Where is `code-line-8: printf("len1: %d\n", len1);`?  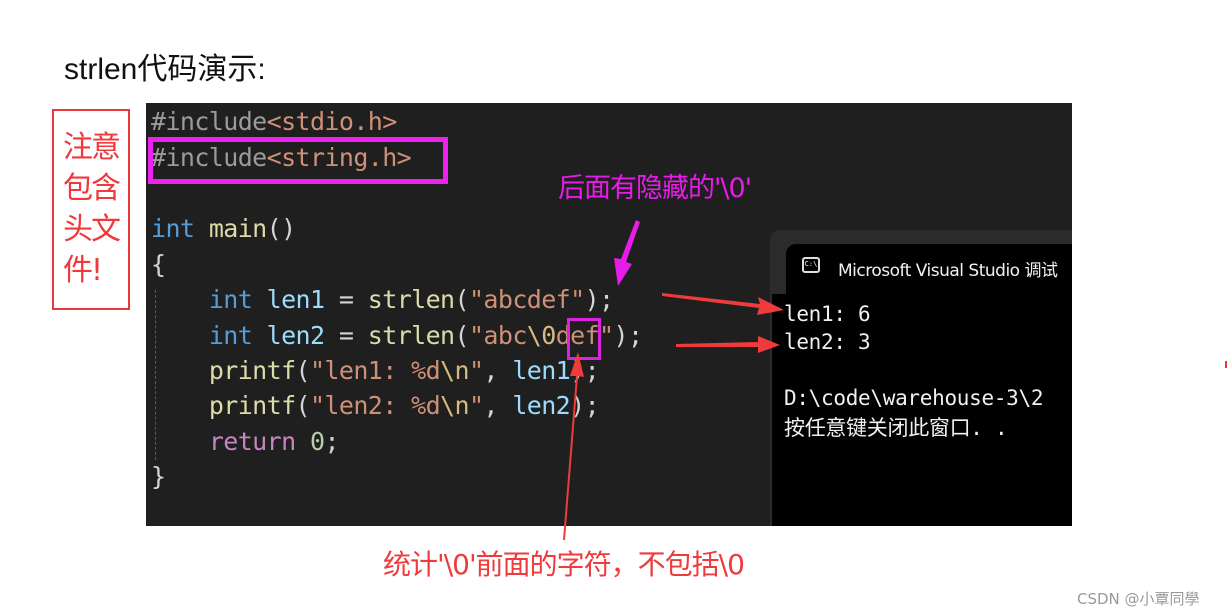 code-line-8: printf("len1: %d\n", len1); is located at coordinates (375, 370).